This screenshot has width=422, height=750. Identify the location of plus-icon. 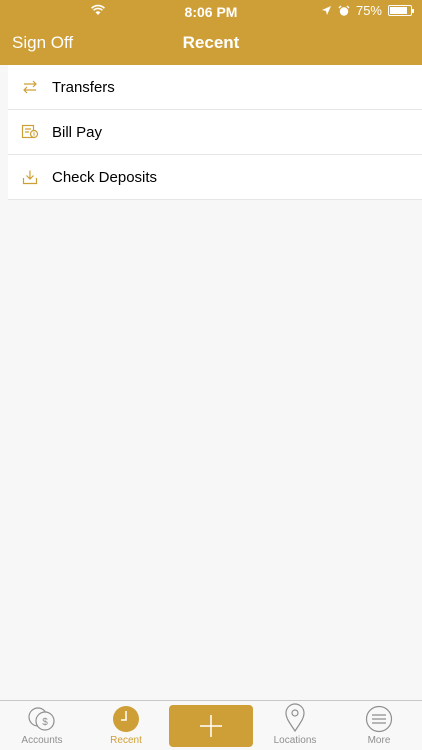
(211, 726).